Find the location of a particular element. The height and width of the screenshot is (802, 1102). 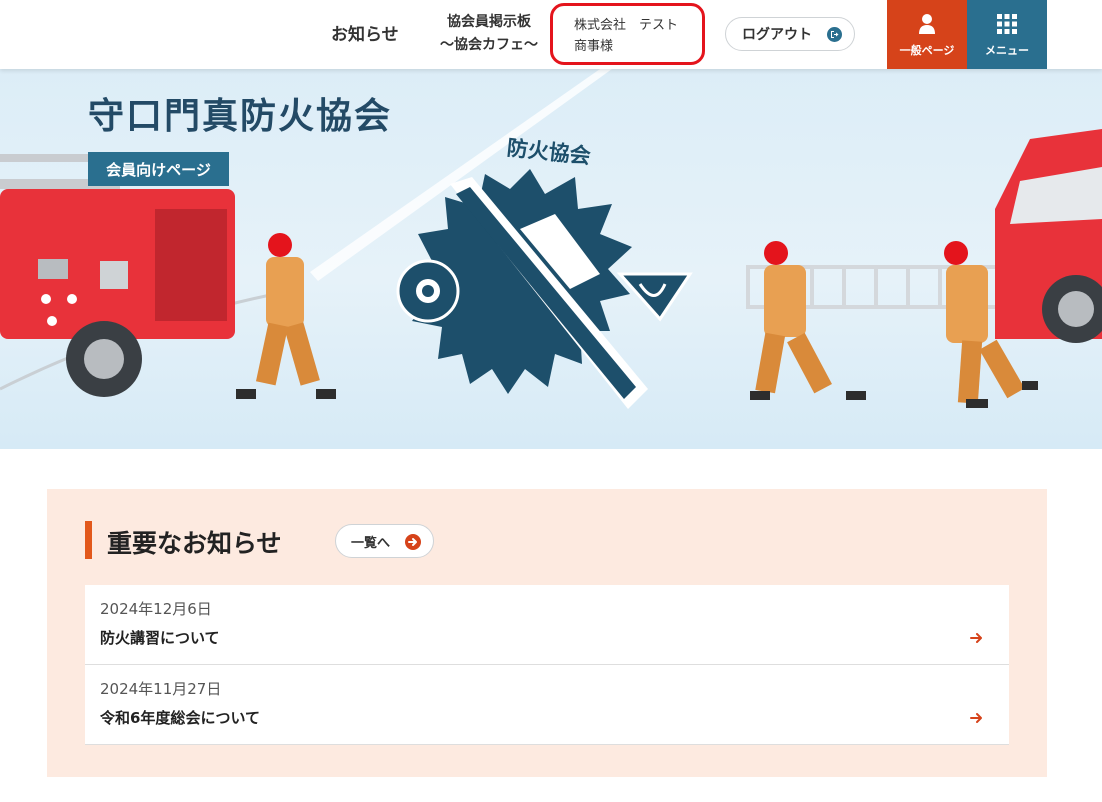

notices-heading: 重要なお知らせ is located at coordinates (194, 543).